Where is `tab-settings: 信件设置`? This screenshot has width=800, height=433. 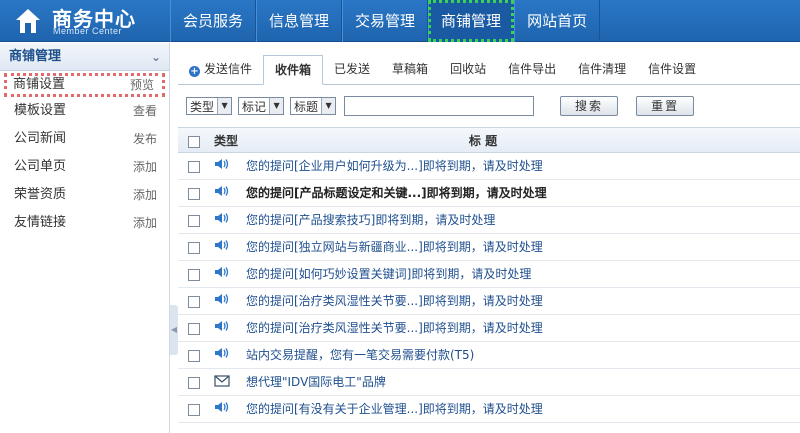
tab-settings: 信件设置 is located at coordinates (672, 69).